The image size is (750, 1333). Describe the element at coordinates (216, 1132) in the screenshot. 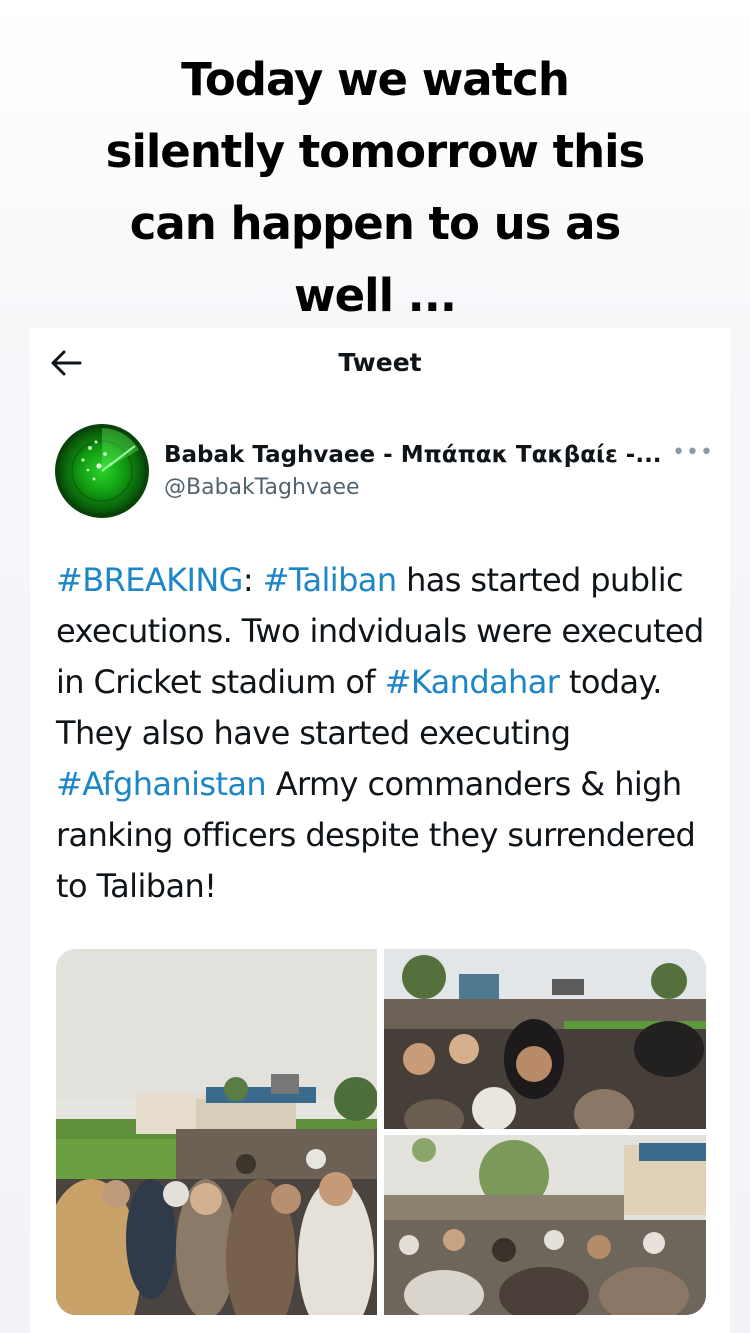

I see `tweet-photo-stadium-crowd` at that location.